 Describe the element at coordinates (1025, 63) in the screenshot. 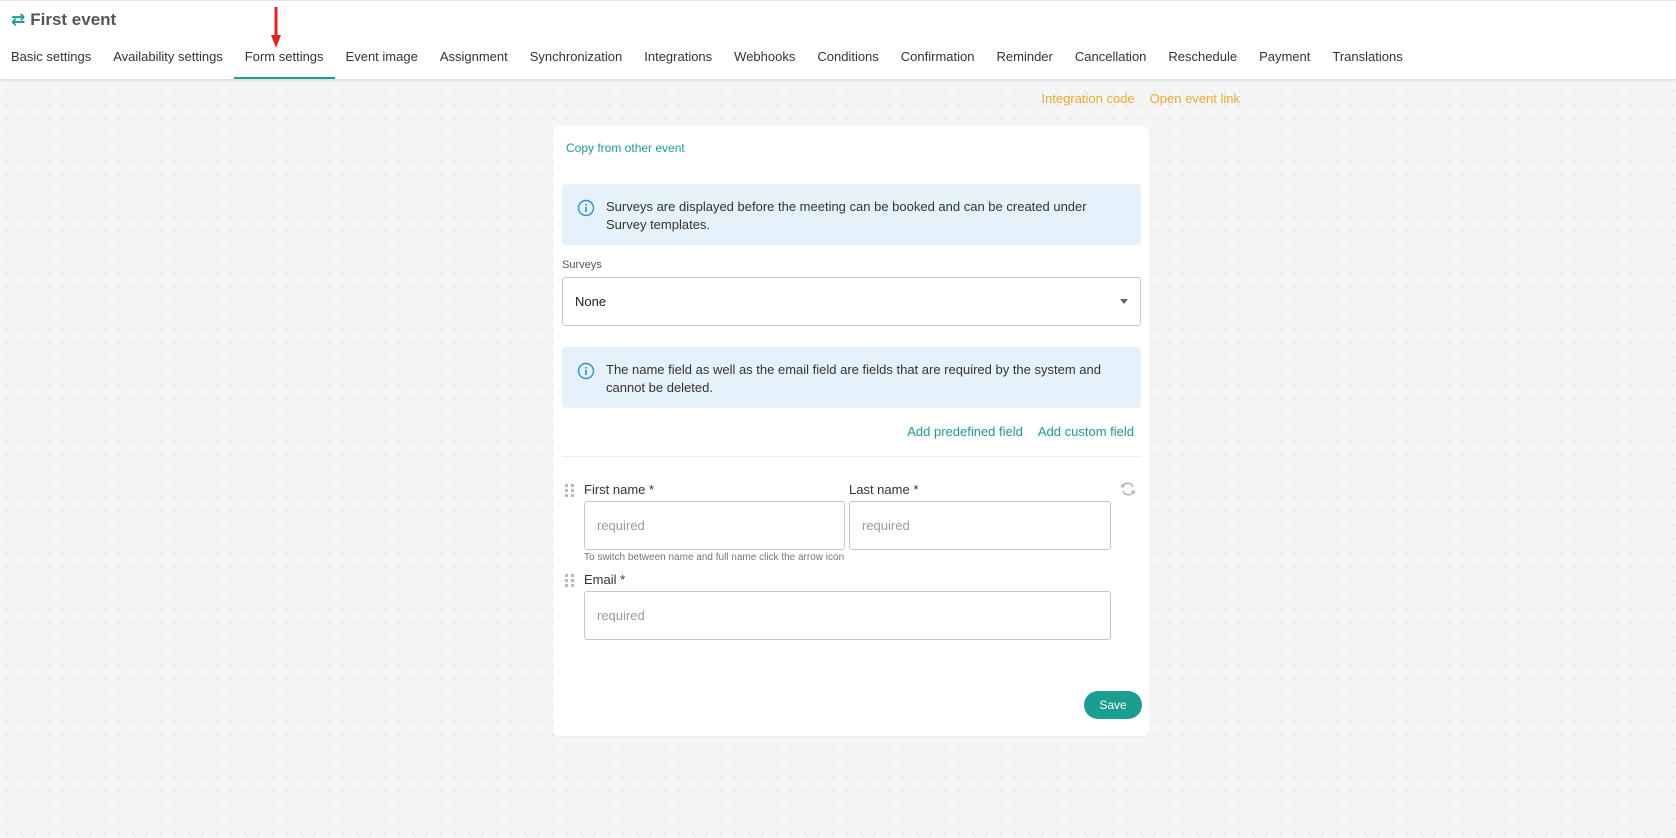

I see `tab-reminder: Reminder` at that location.